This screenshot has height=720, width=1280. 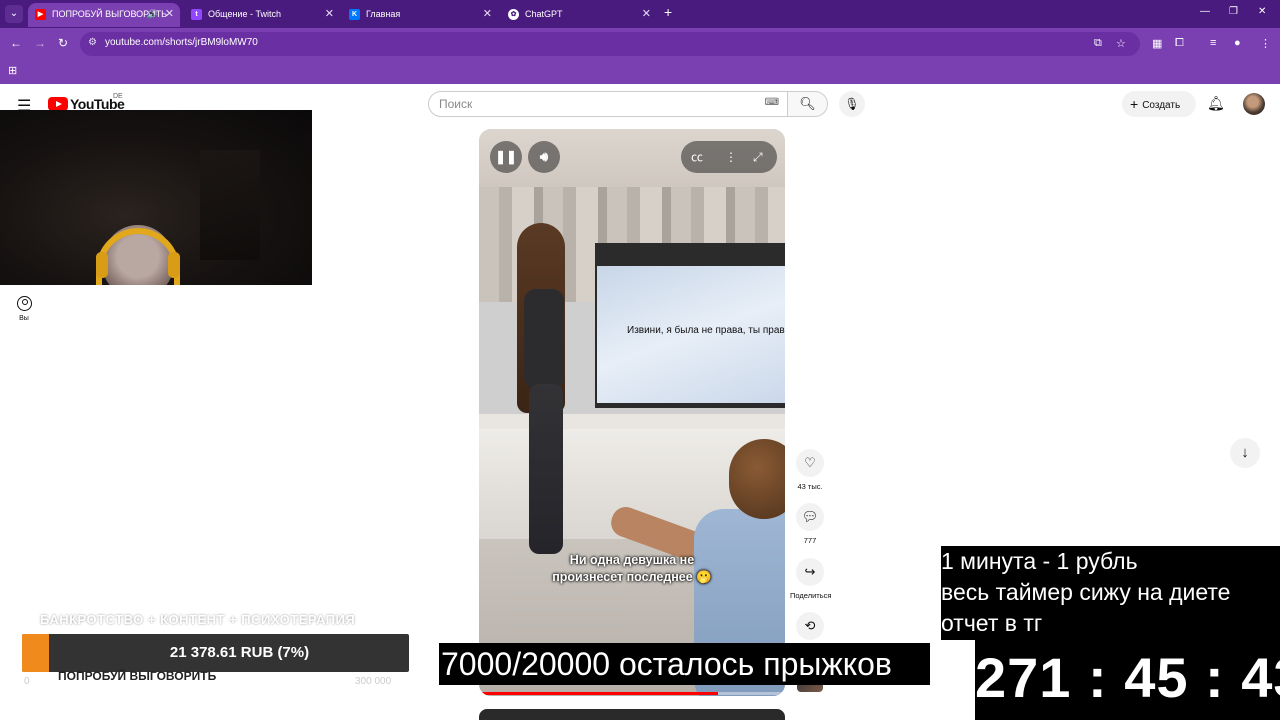 I want to click on new-tab-button: +, so click(x=668, y=12).